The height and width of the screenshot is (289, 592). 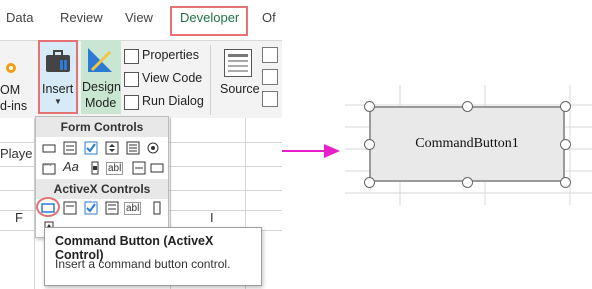 What do you see at coordinates (369, 182) in the screenshot?
I see `resize-handle-bottom-left` at bounding box center [369, 182].